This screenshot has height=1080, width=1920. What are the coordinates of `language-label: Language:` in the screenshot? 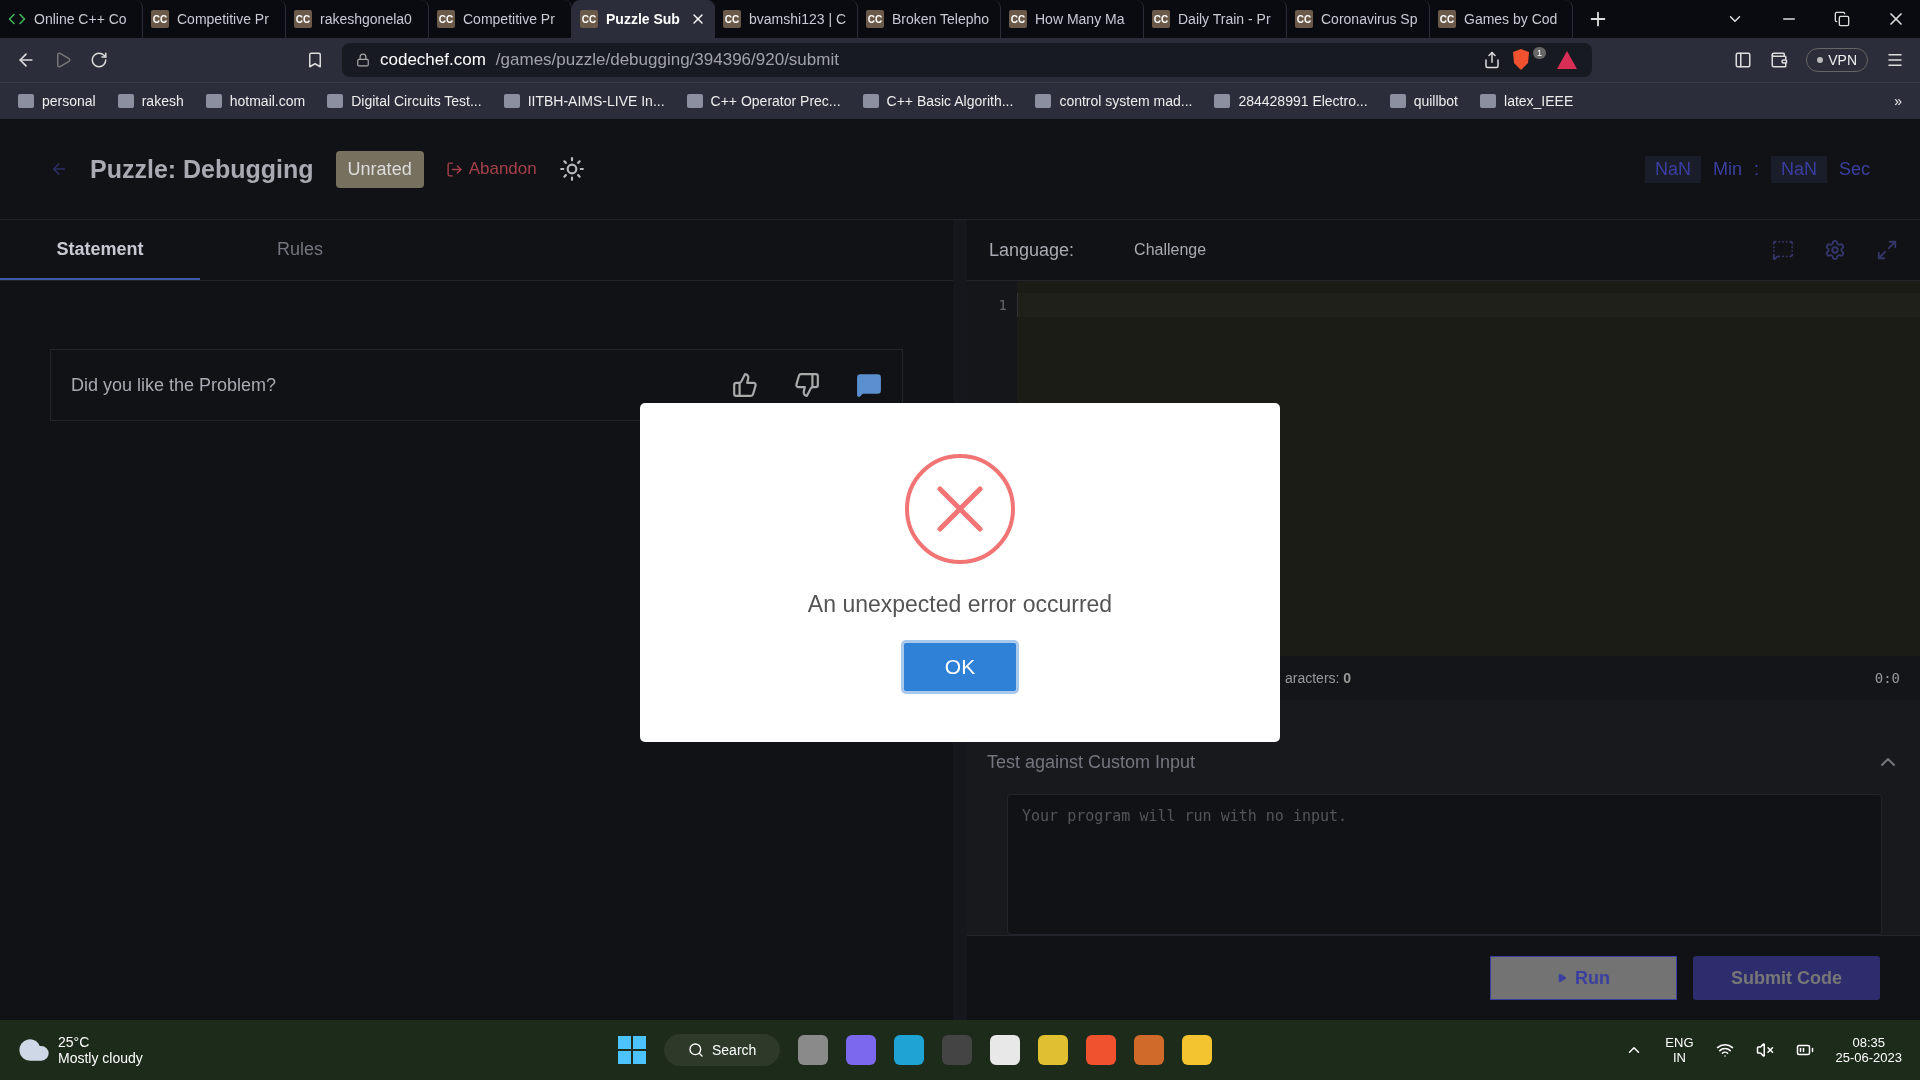 It's located at (1032, 250).